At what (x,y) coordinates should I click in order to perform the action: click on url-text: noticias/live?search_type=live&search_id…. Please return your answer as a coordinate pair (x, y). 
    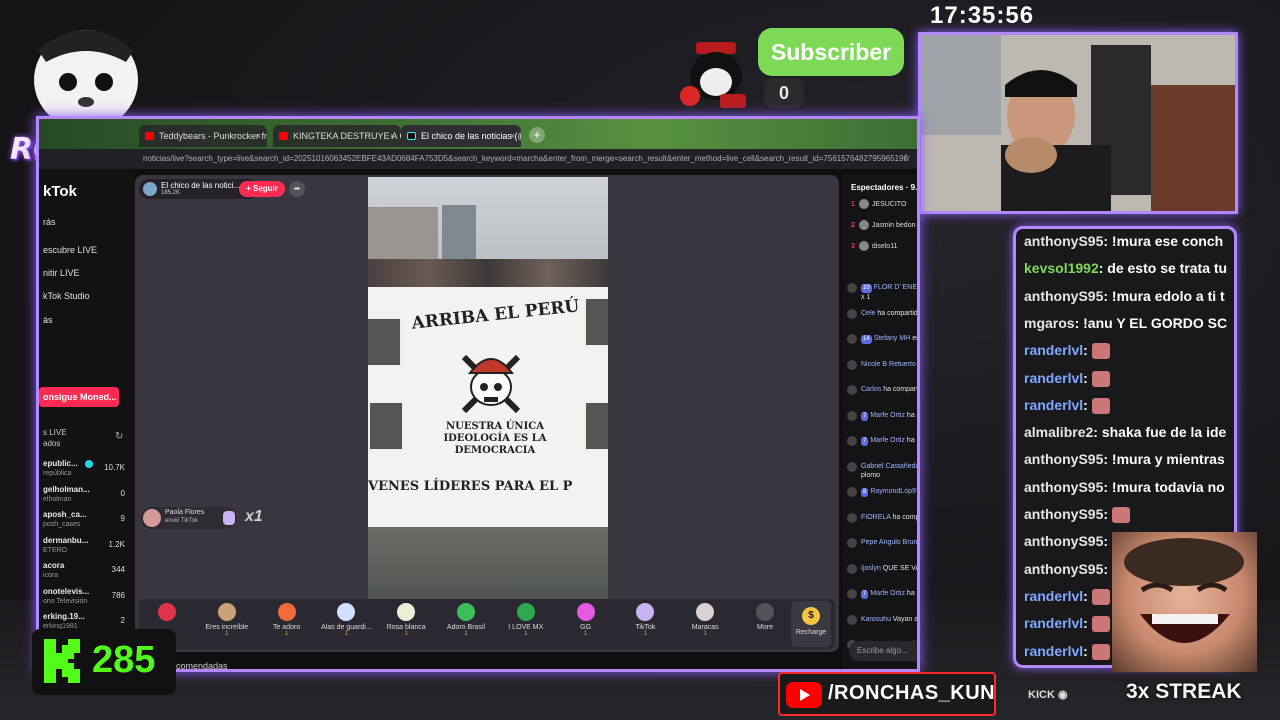
    Looking at the image, I should click on (525, 158).